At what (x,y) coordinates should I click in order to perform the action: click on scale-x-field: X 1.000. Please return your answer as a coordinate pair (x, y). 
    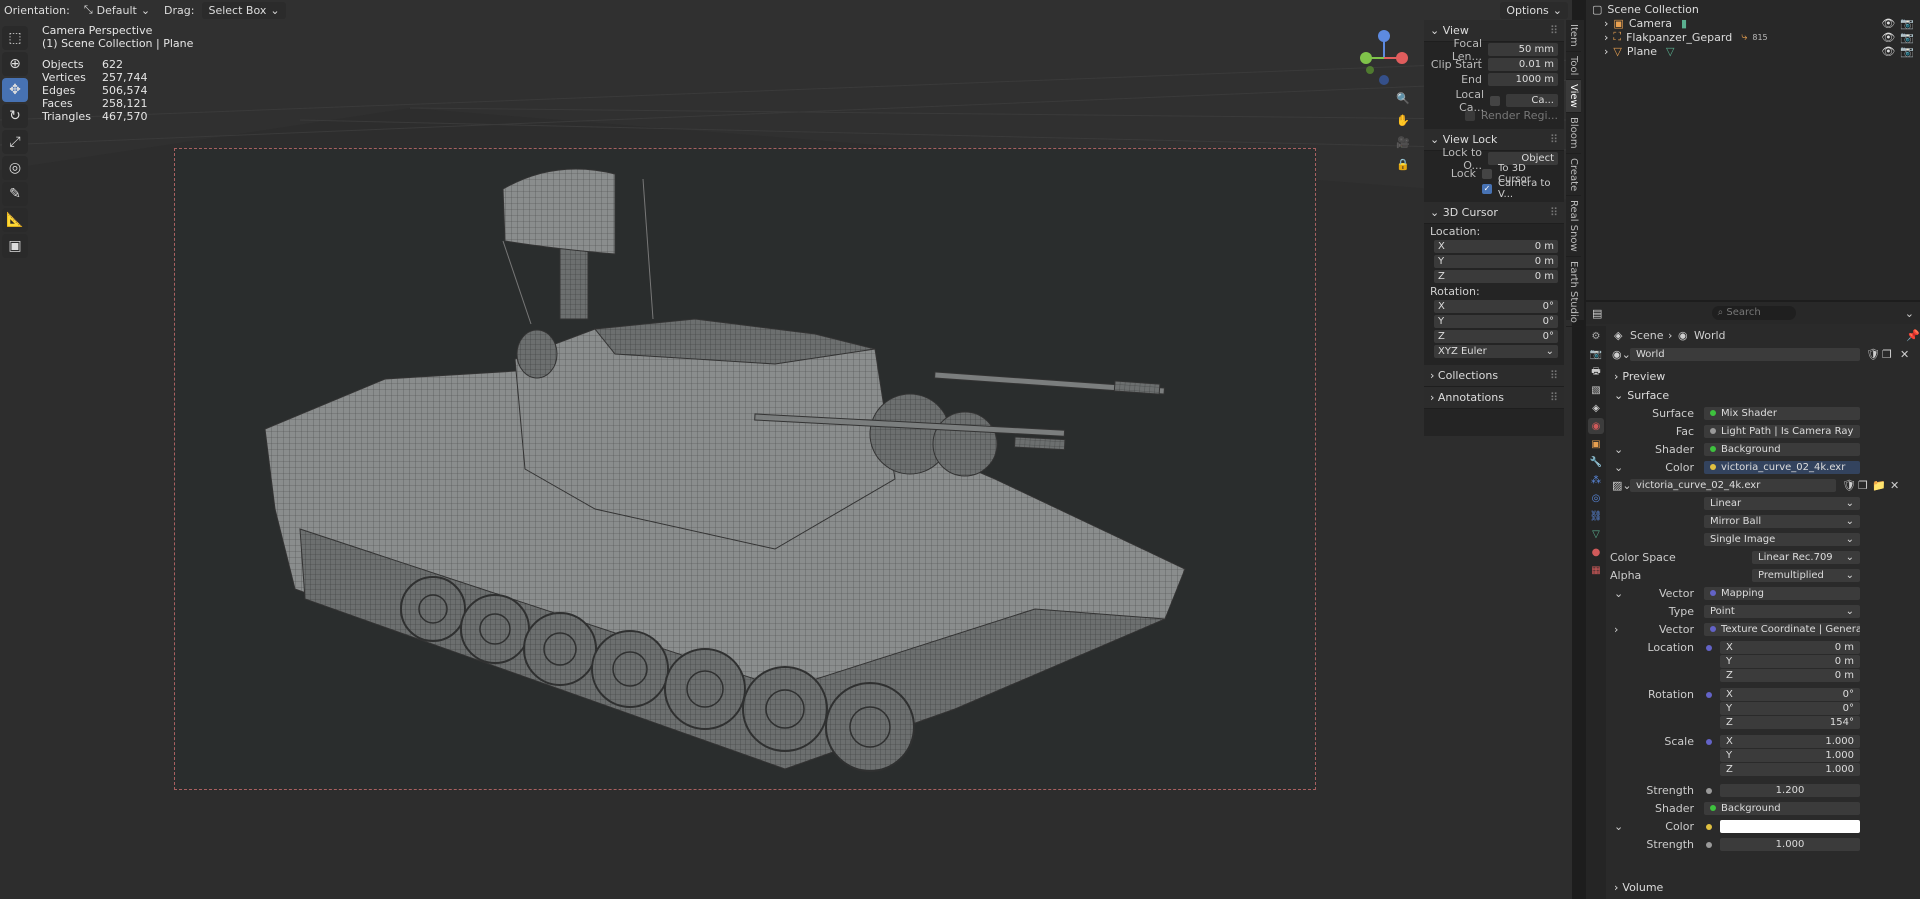
    Looking at the image, I should click on (1790, 741).